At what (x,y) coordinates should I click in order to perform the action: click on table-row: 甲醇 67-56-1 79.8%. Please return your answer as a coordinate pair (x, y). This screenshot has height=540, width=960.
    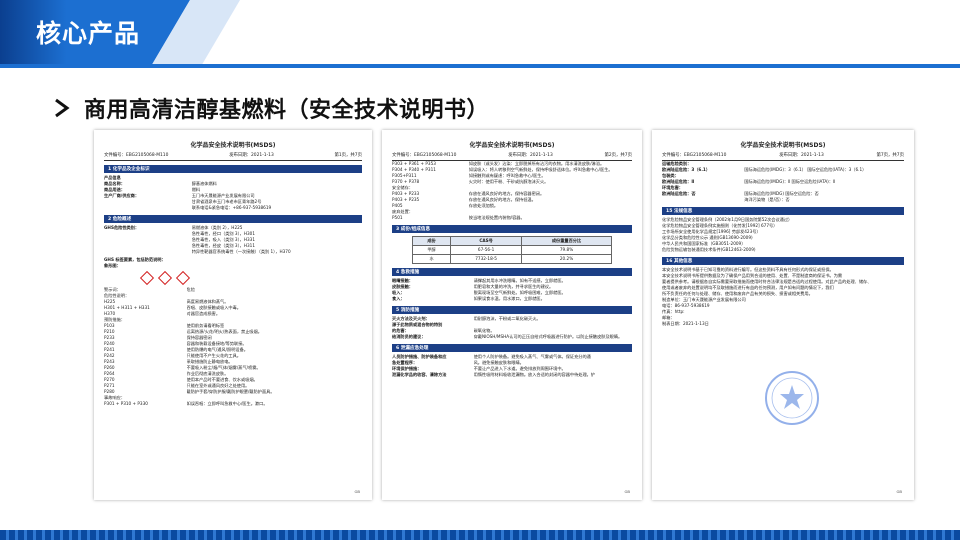
    Looking at the image, I should click on (511, 249).